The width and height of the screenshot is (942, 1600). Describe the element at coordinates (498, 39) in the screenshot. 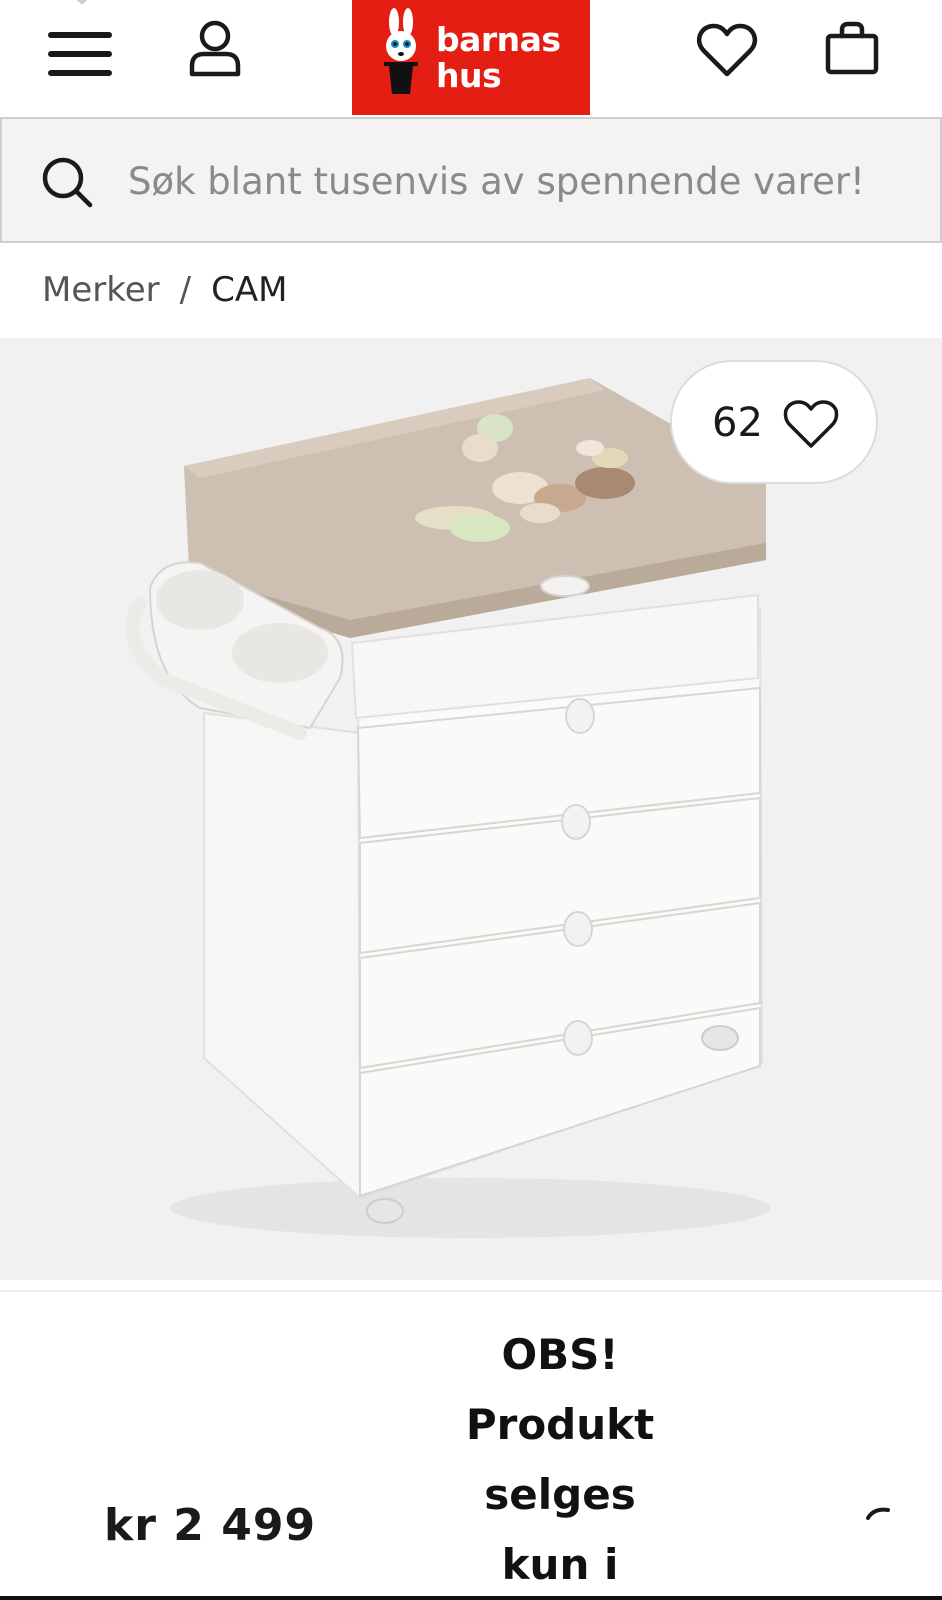

I see `logo-line-1: barnas` at that location.